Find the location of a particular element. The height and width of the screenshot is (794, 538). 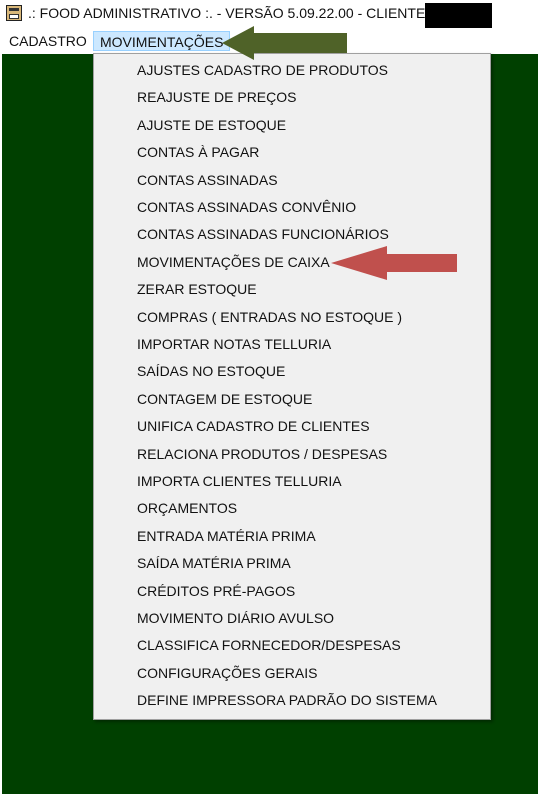

menu-movimentacoes: MOVIMENTAÇÕES is located at coordinates (162, 41).